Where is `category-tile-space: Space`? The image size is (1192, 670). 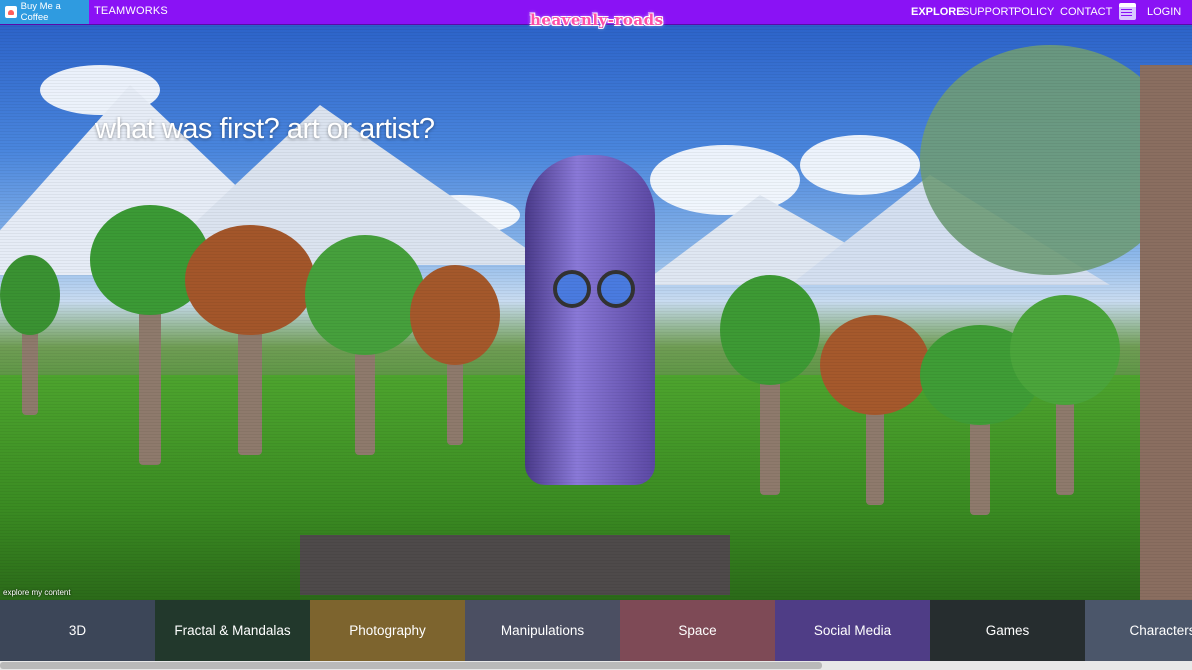 category-tile-space: Space is located at coordinates (697, 630).